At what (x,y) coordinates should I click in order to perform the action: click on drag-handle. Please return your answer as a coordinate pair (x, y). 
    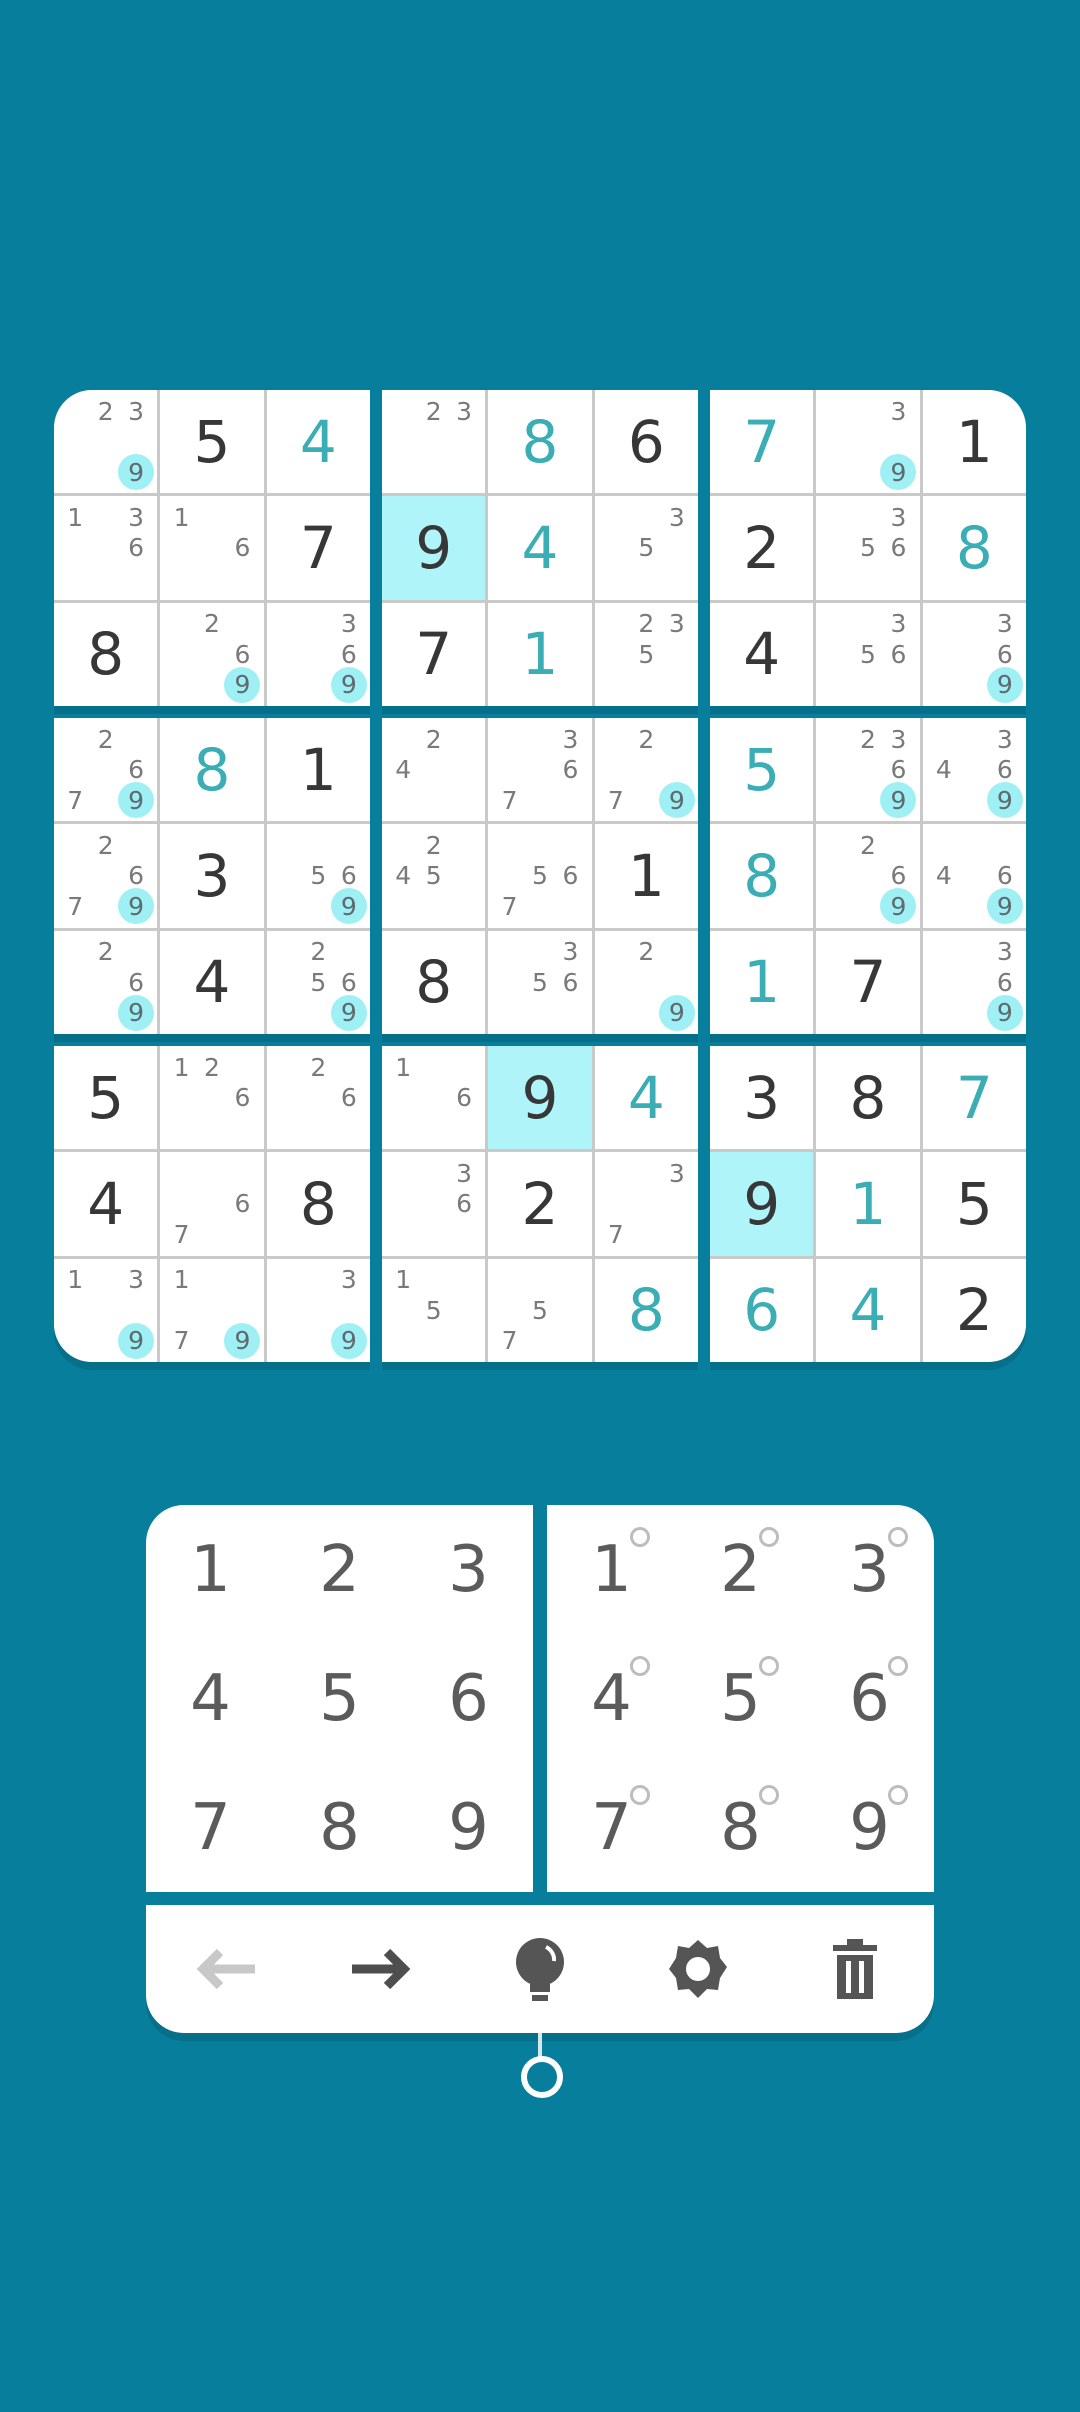
    Looking at the image, I should click on (542, 2077).